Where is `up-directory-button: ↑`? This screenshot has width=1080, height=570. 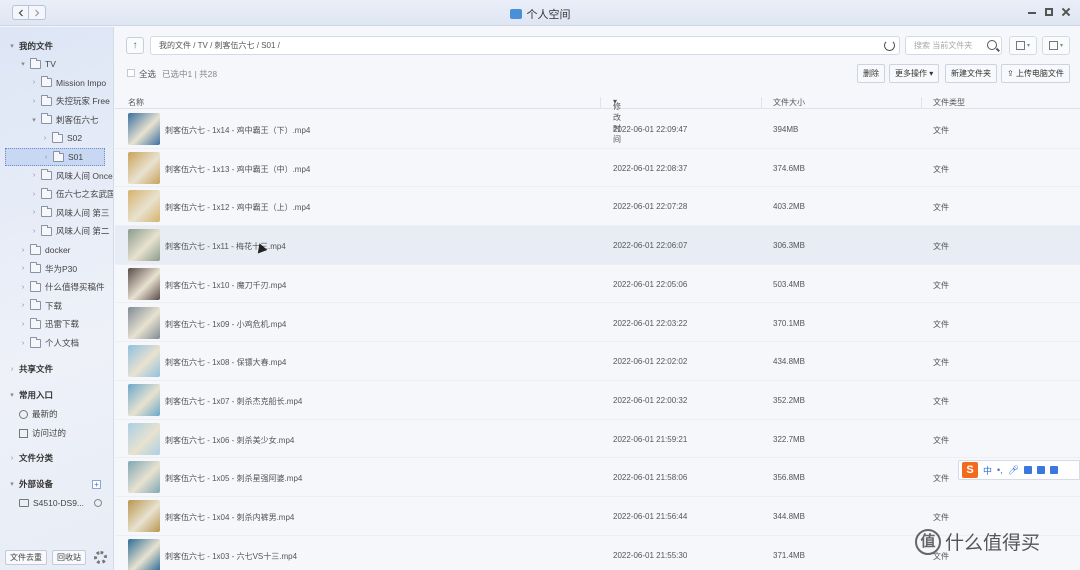
up-directory-button: ↑ is located at coordinates (135, 45).